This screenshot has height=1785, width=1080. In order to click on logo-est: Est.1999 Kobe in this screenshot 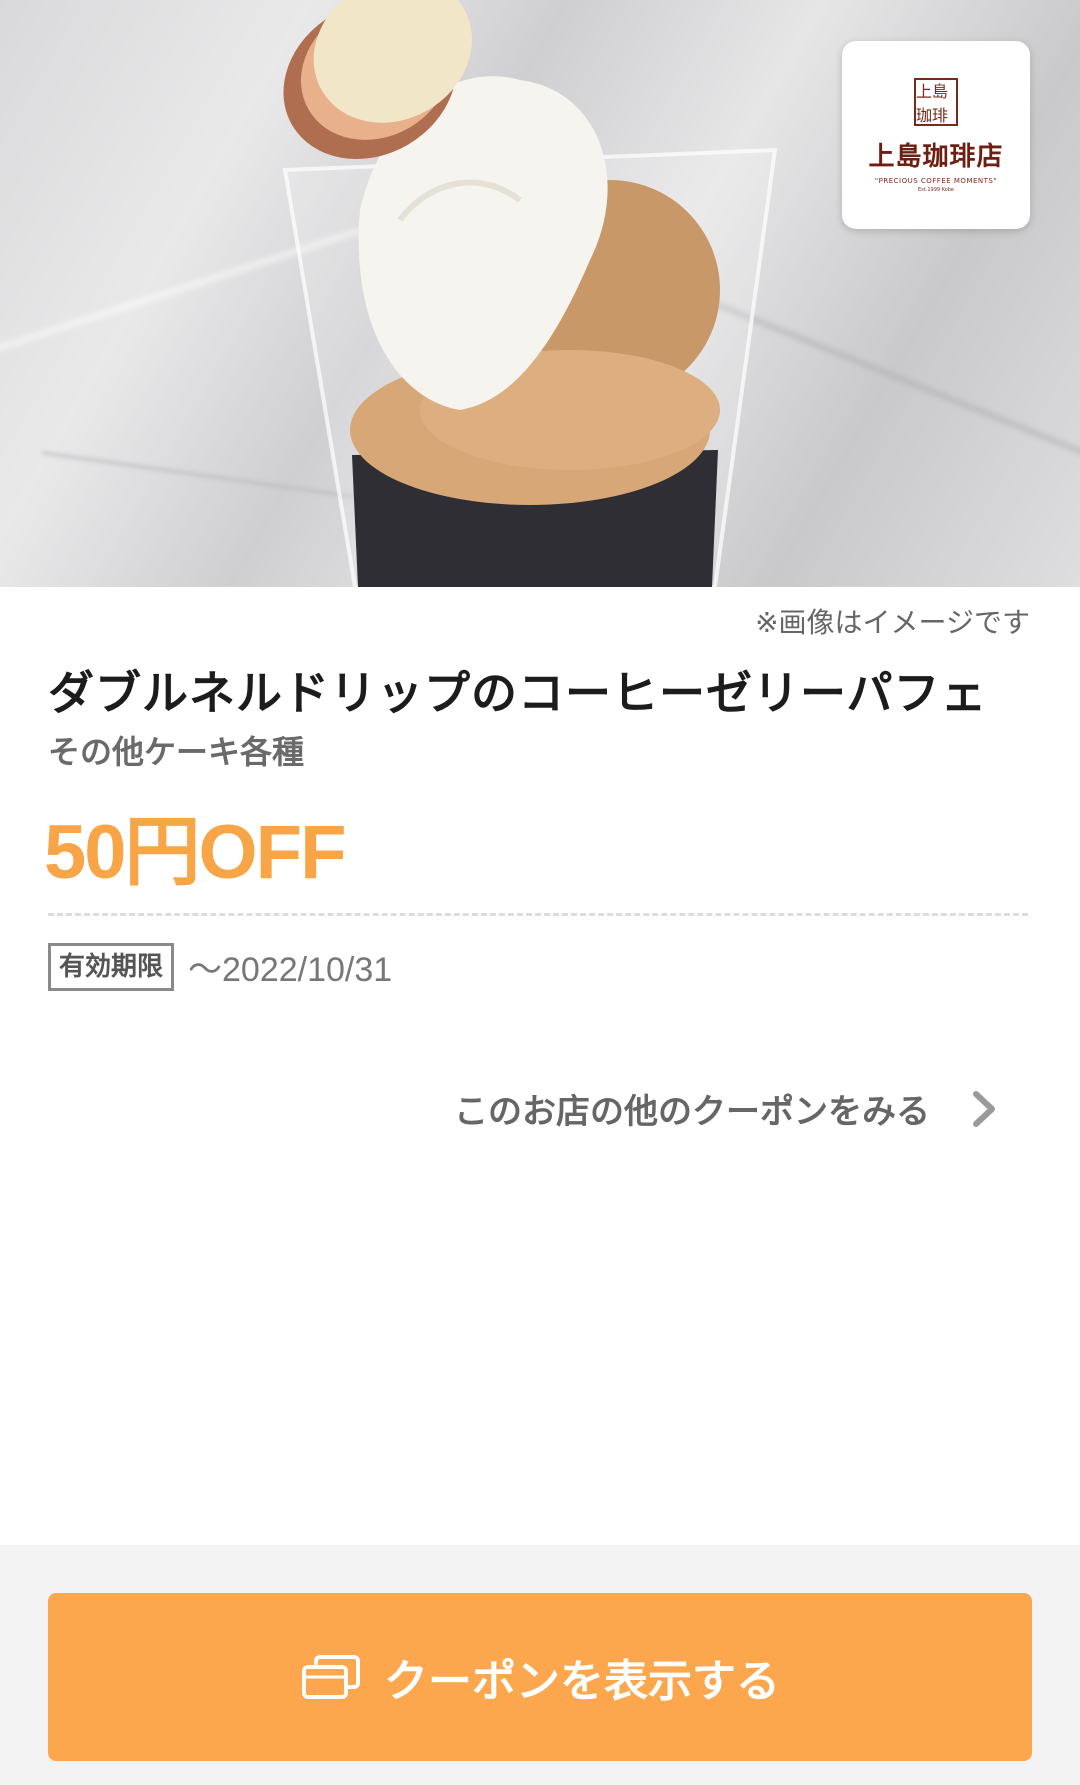, I will do `click(936, 189)`.